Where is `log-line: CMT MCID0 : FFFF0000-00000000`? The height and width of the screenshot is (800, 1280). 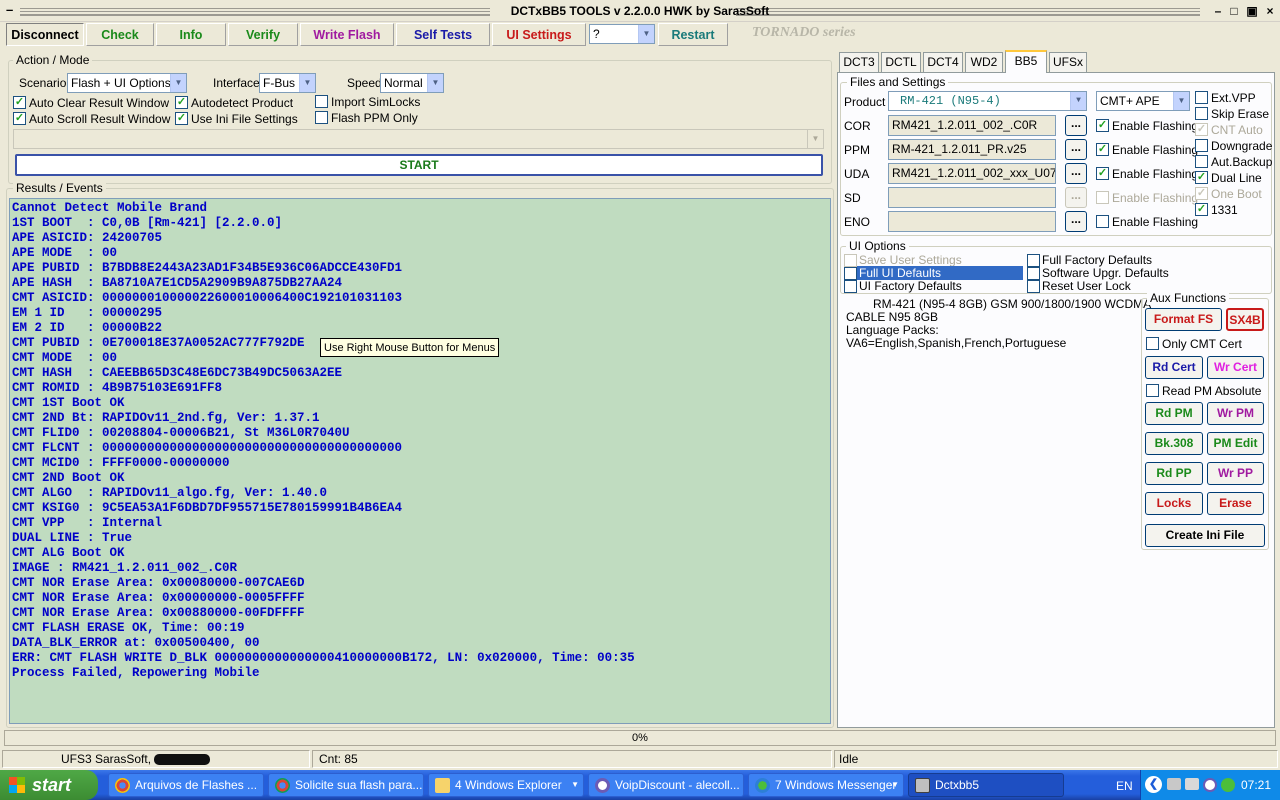 log-line: CMT MCID0 : FFFF0000-00000000 is located at coordinates (121, 463).